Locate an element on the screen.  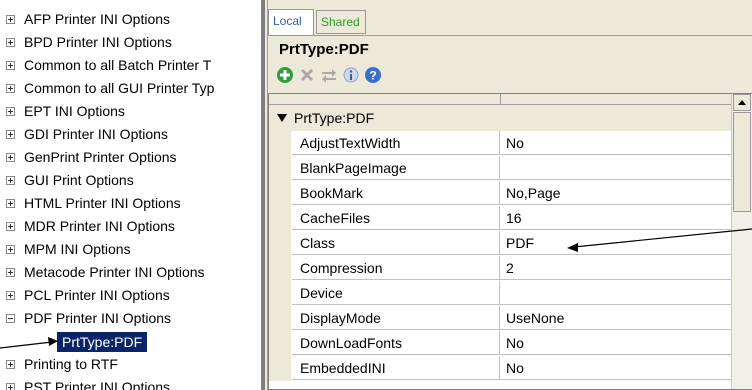
info-icon is located at coordinates (351, 75).